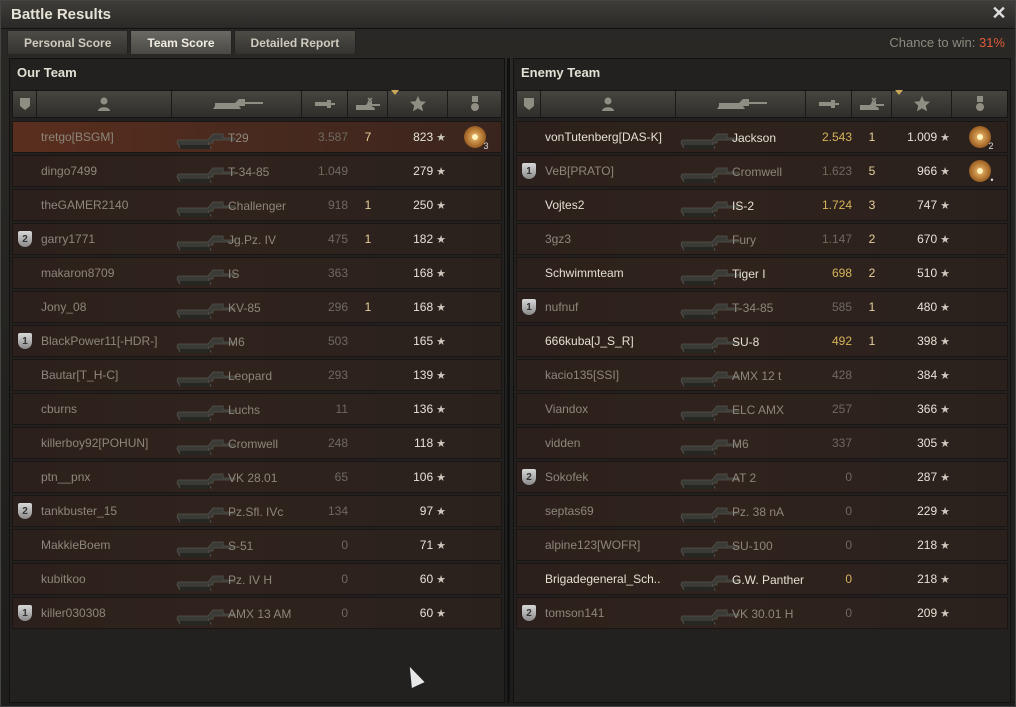  What do you see at coordinates (47, 72) in the screenshot?
I see `our-team-title: Our Team` at bounding box center [47, 72].